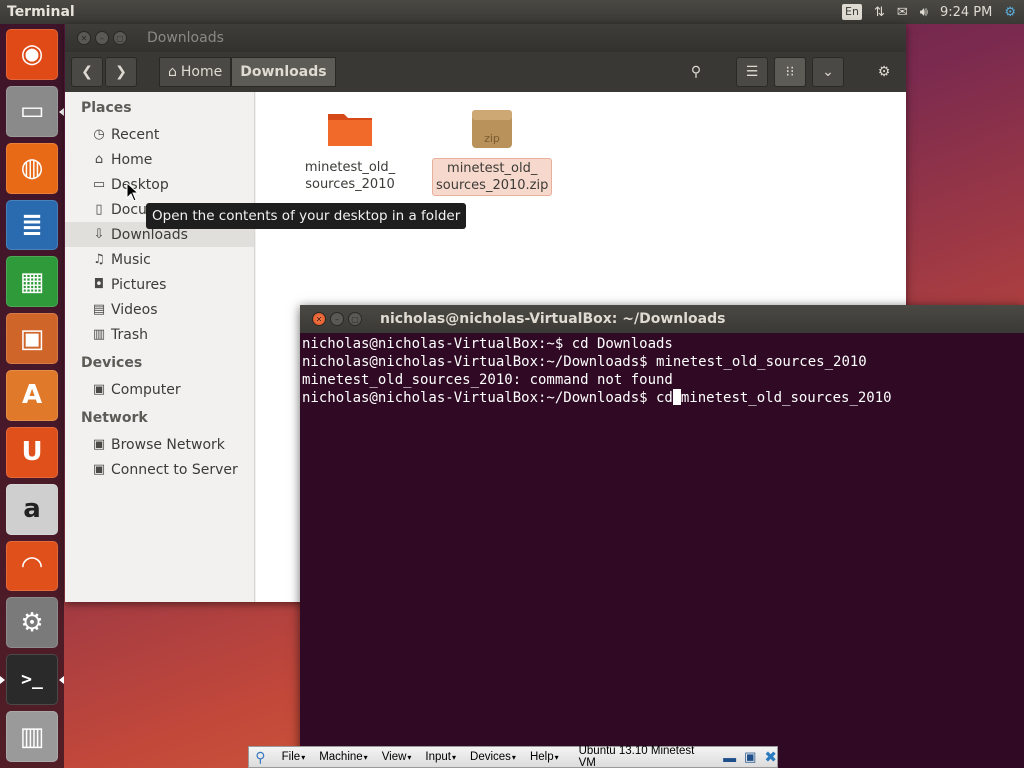 This screenshot has width=1024, height=768. I want to click on sidebar-item-computer: ▣ Computer, so click(159, 389).